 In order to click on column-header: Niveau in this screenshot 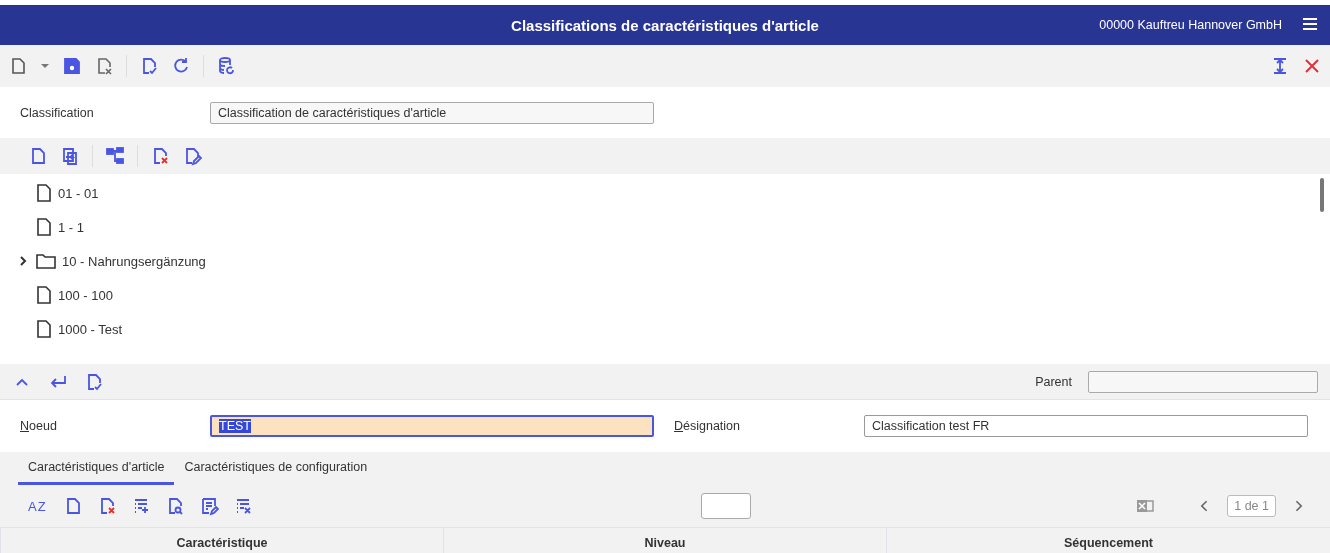, I will do `click(664, 540)`.